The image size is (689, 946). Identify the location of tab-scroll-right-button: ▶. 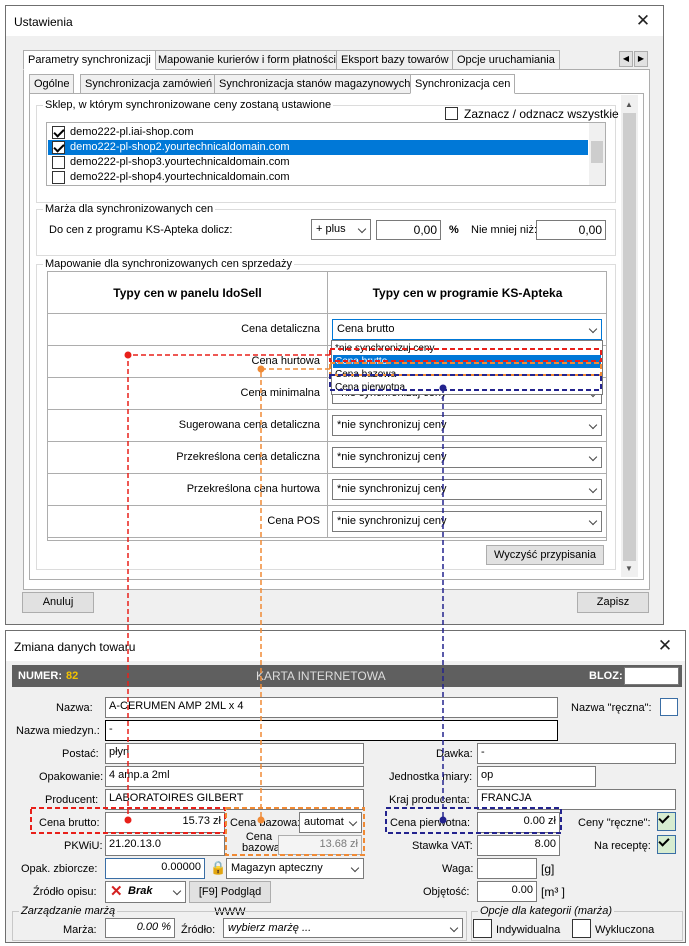
(641, 59).